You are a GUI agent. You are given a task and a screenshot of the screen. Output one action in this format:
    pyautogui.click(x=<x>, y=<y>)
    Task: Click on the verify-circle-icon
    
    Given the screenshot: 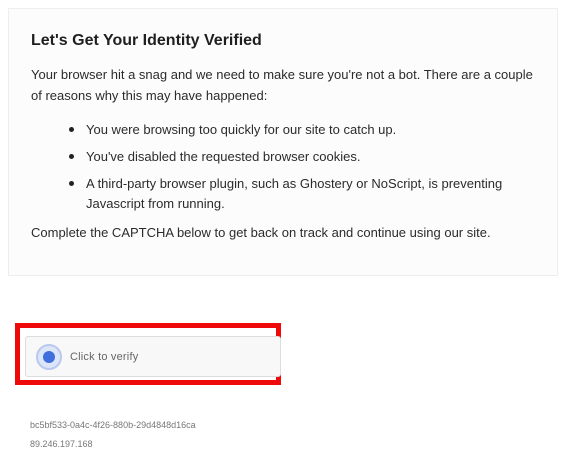 What is the action you would take?
    pyautogui.click(x=49, y=356)
    